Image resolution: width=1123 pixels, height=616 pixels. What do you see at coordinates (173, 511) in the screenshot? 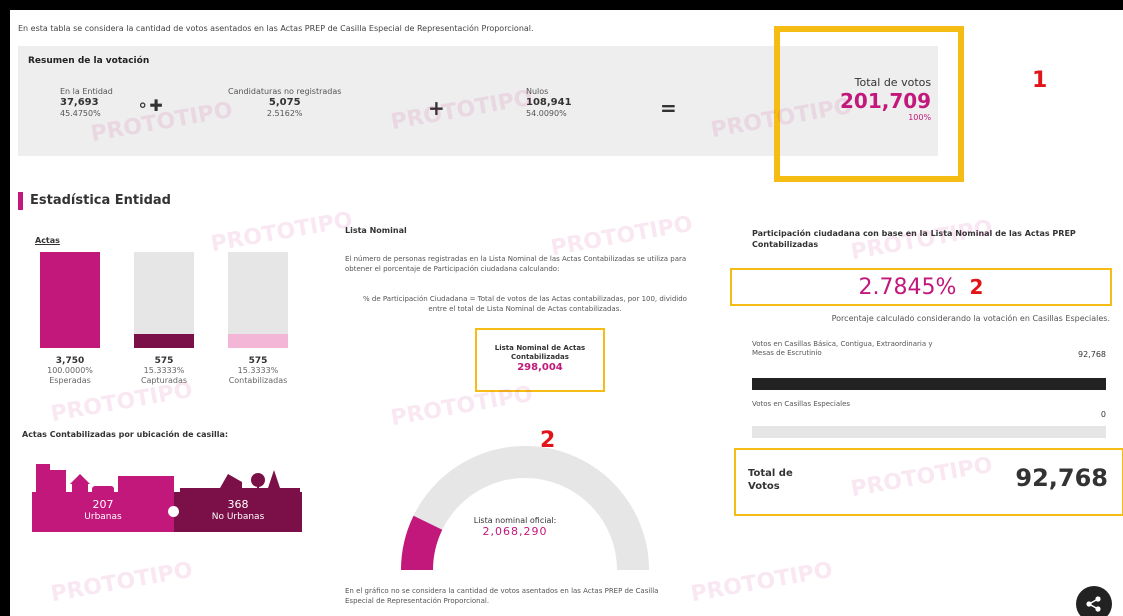
I see `divider-dot` at bounding box center [173, 511].